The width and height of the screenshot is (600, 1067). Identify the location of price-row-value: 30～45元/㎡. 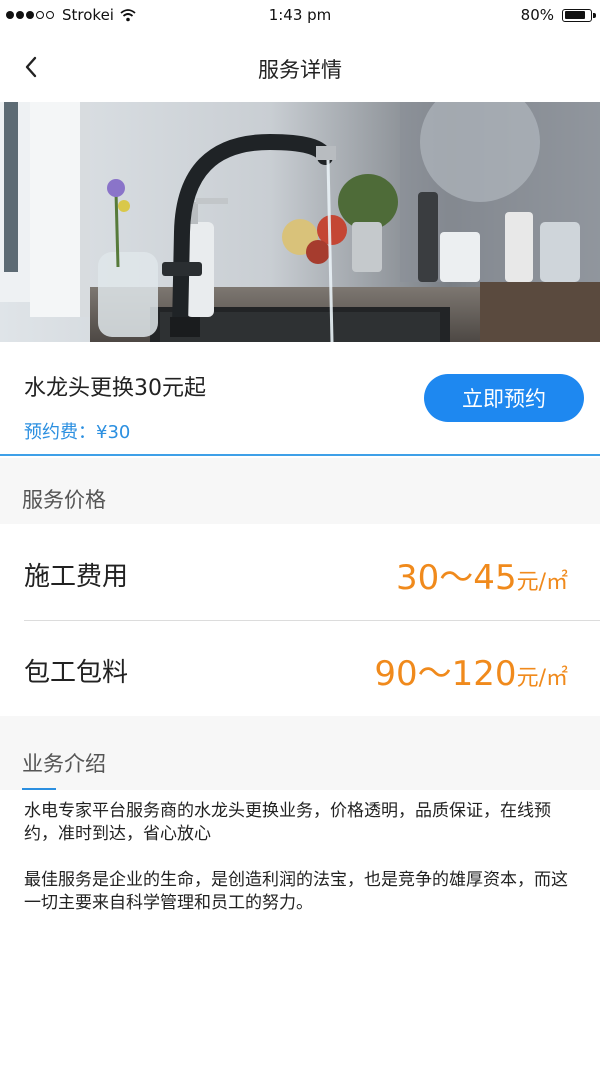
(482, 574).